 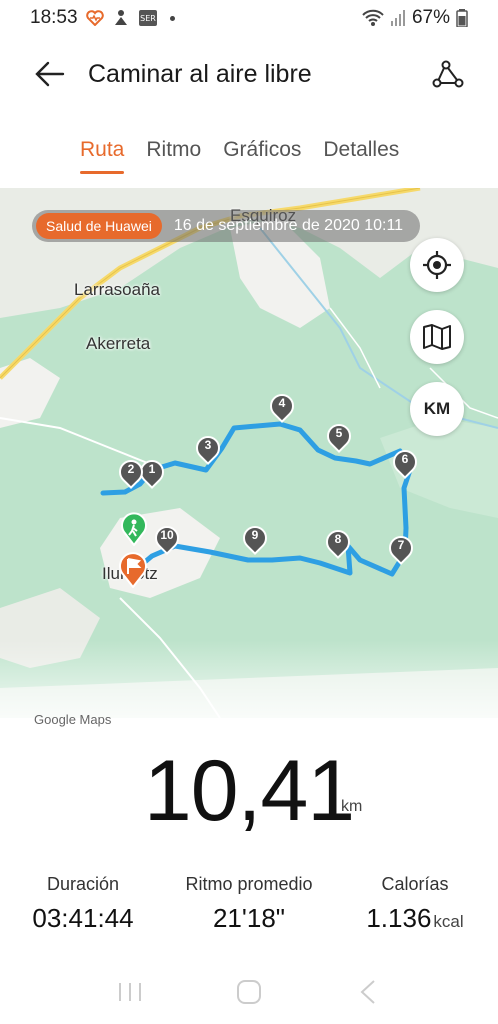 I want to click on stat-label: Calorías, so click(x=415, y=884).